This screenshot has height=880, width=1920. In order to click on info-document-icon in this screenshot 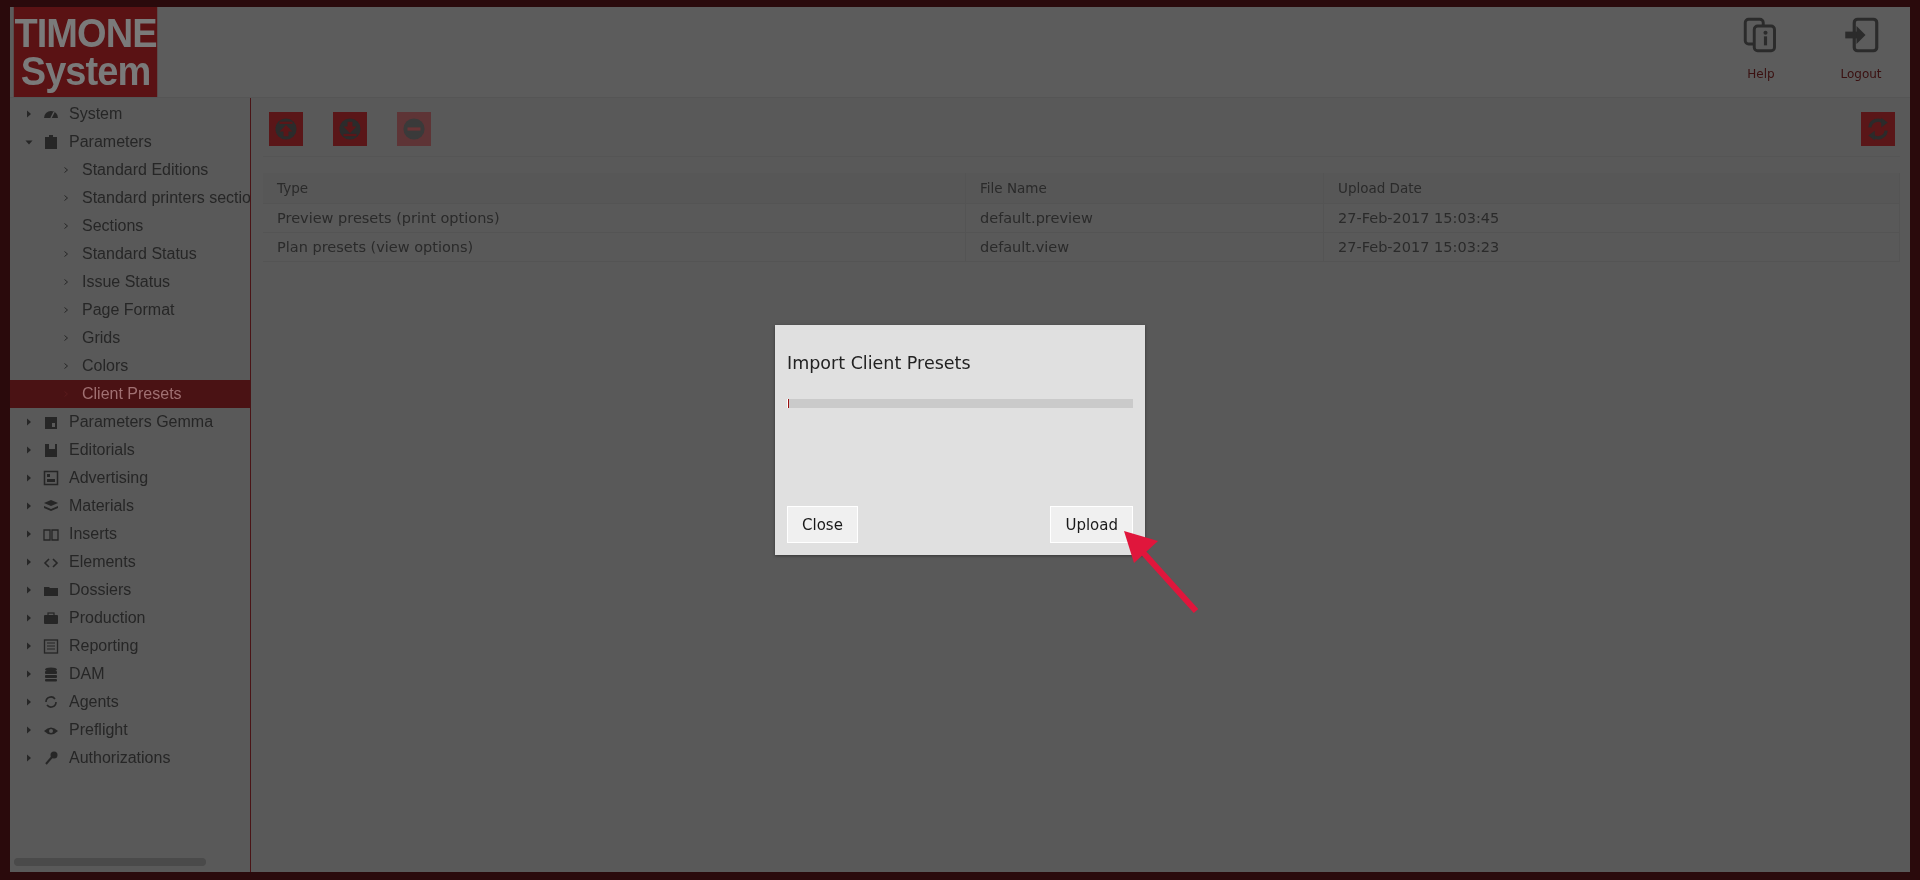, I will do `click(1761, 35)`.